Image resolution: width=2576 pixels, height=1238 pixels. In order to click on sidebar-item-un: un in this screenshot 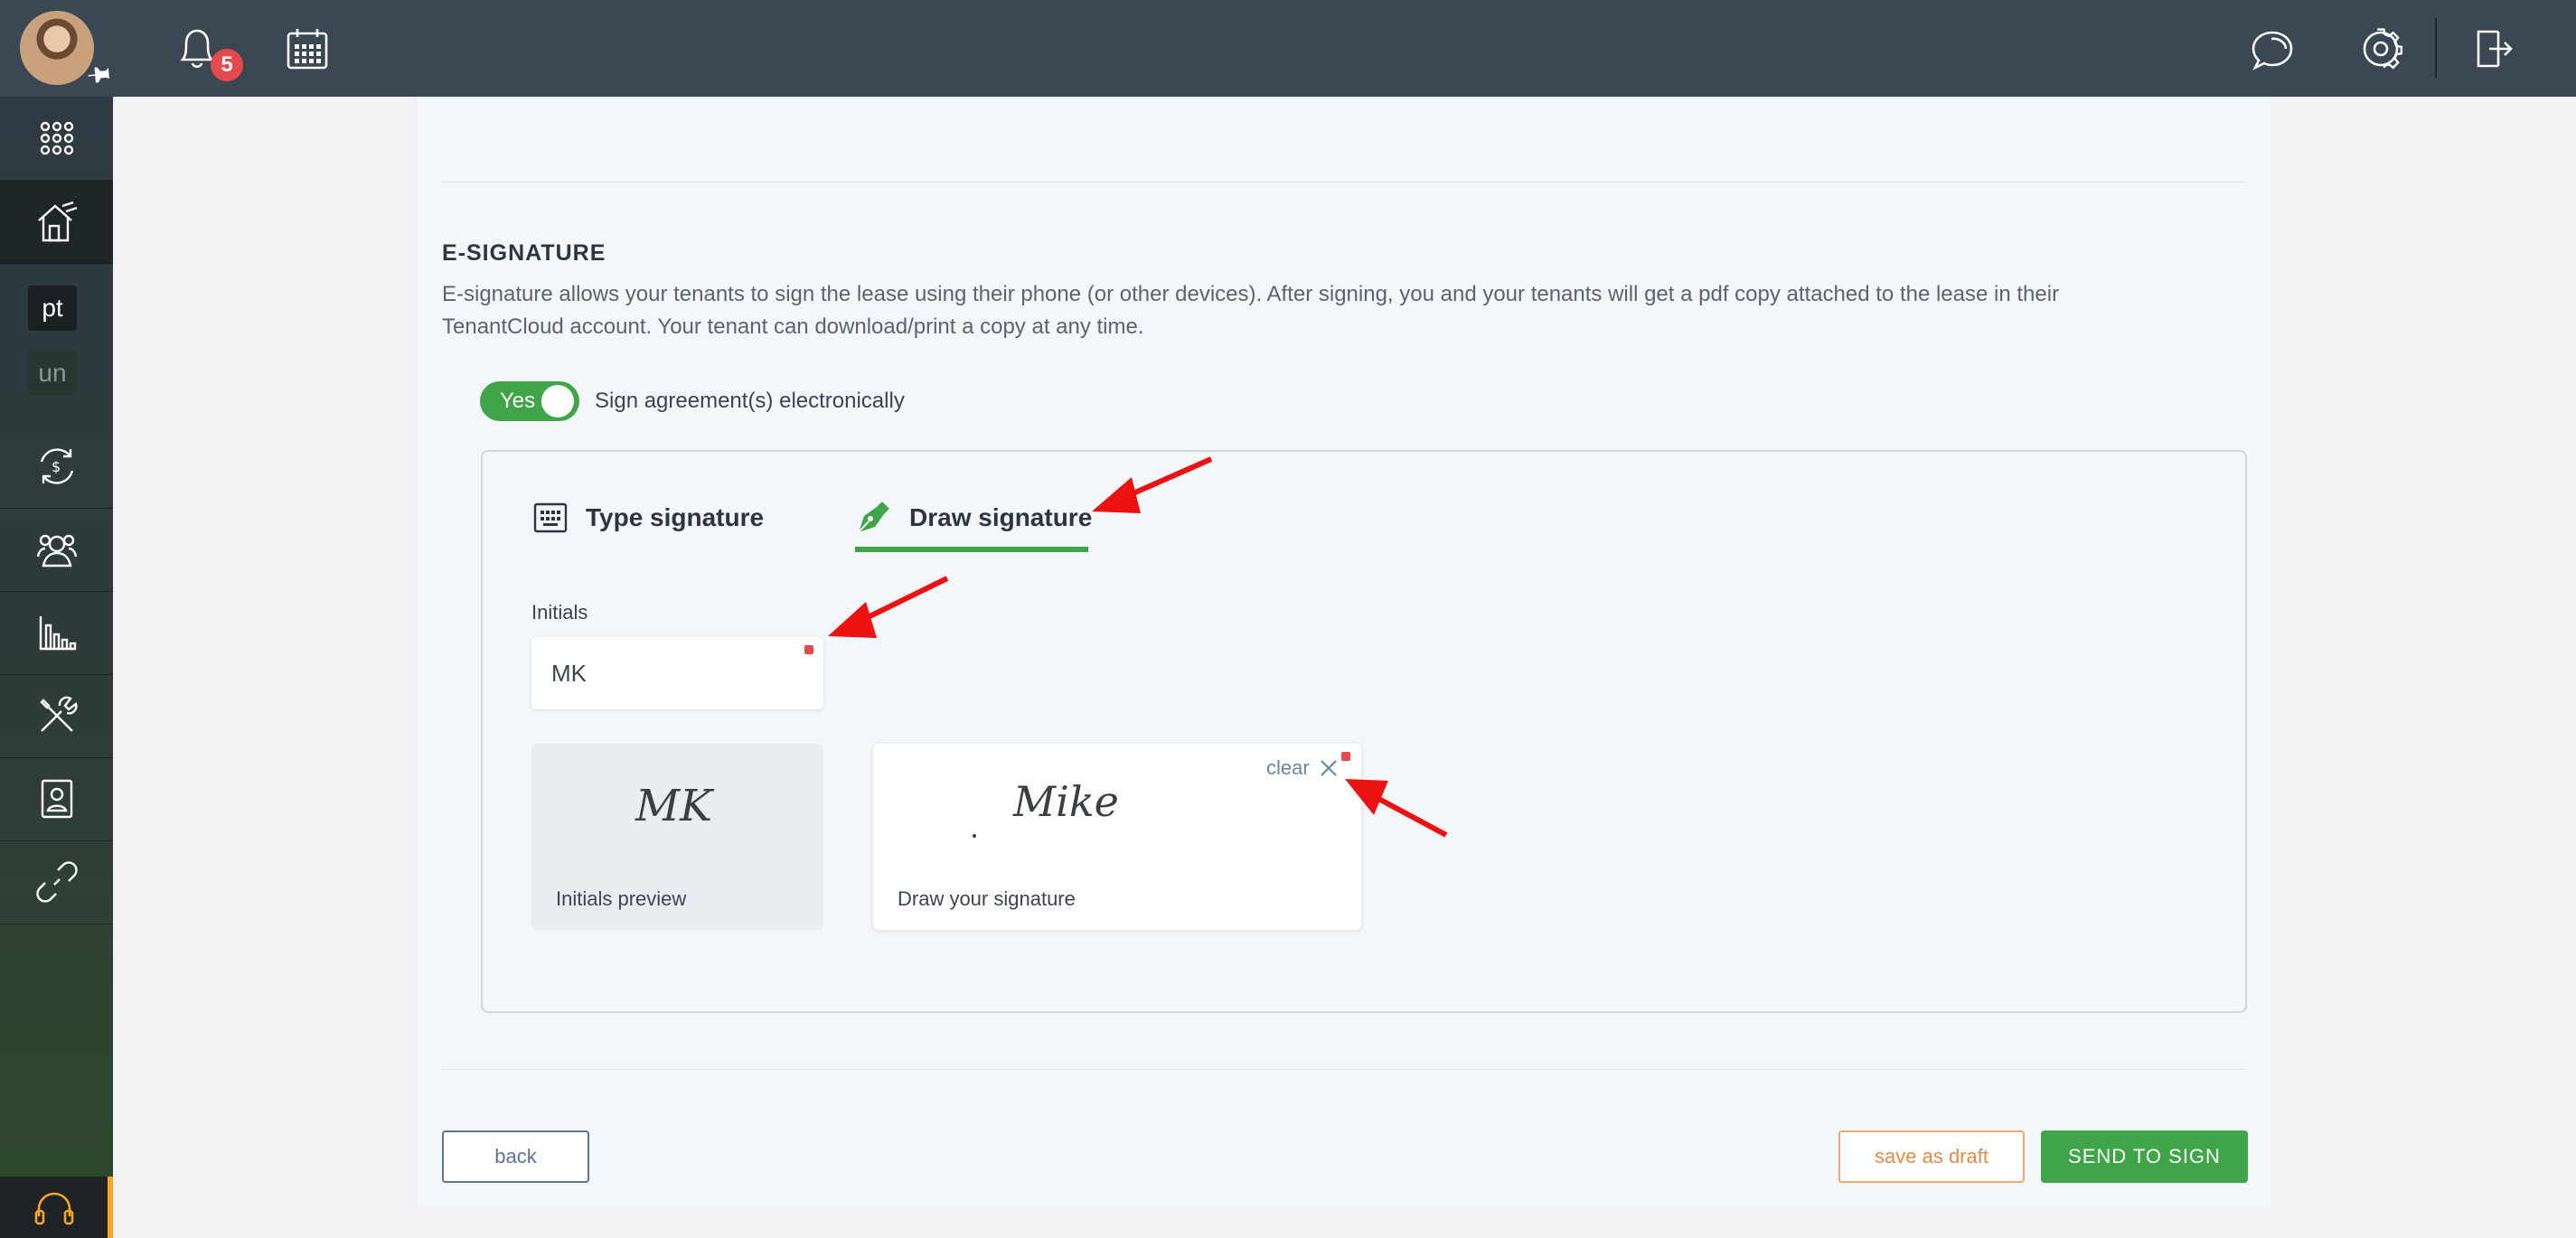, I will do `click(53, 373)`.